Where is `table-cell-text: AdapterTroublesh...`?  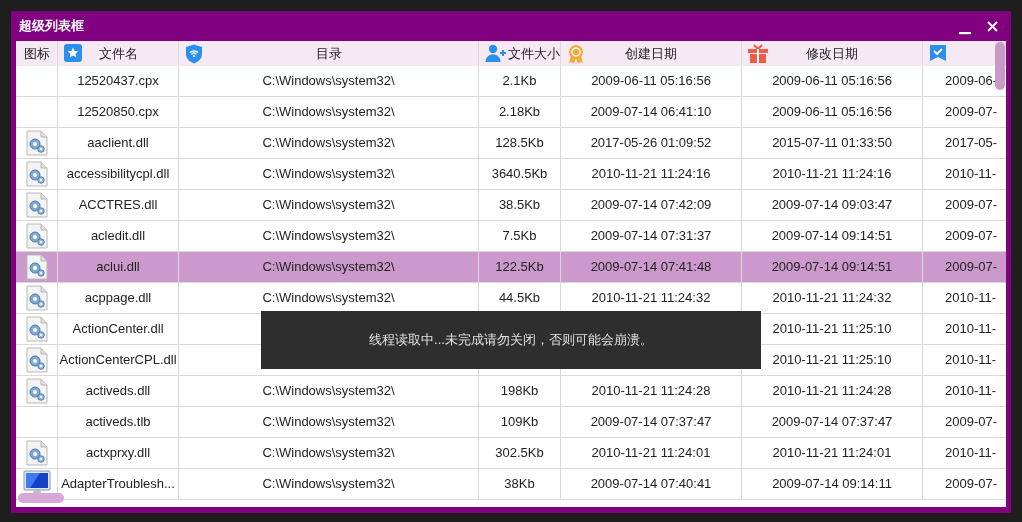
table-cell-text: AdapterTroublesh... is located at coordinates (118, 484).